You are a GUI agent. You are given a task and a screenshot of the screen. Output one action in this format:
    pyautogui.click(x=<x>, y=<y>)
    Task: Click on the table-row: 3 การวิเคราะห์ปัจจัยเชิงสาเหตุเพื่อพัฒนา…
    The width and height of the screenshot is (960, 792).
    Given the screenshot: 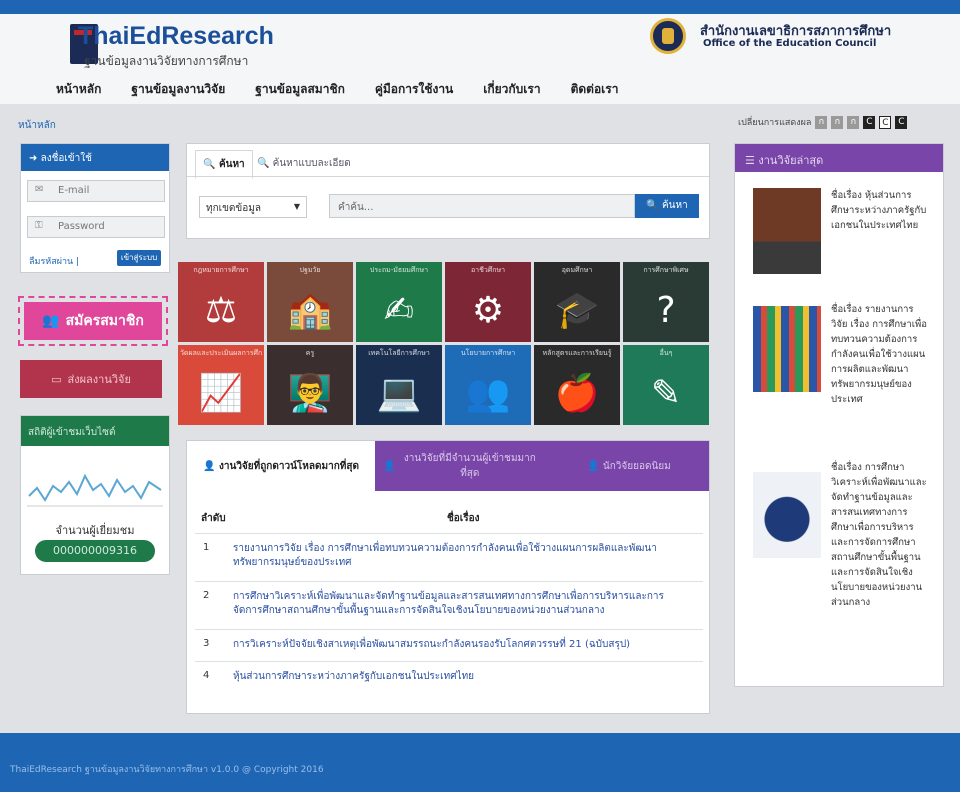 What is the action you would take?
    pyautogui.click(x=449, y=644)
    